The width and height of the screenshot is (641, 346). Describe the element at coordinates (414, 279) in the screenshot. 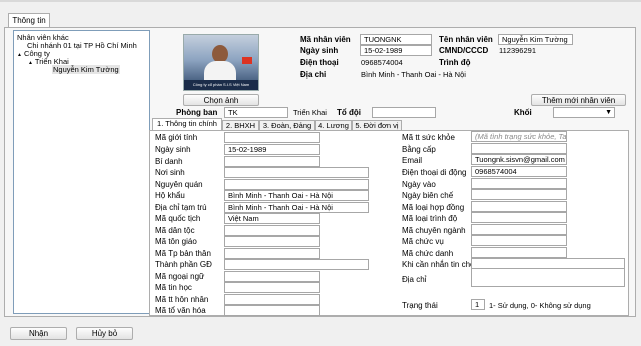

I see `dia-chi-lien-he-label: Địa chỉ` at that location.